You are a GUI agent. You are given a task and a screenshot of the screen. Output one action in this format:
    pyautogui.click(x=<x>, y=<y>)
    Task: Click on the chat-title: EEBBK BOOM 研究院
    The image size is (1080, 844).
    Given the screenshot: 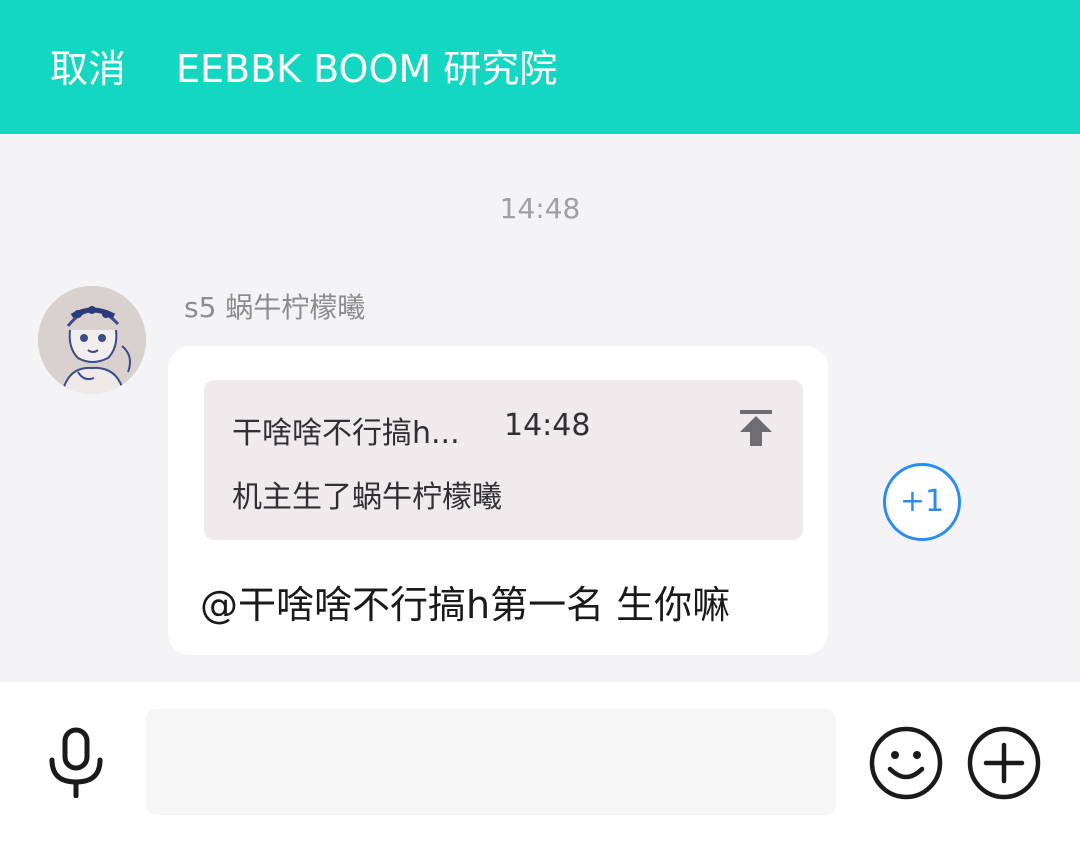 What is the action you would take?
    pyautogui.click(x=367, y=69)
    